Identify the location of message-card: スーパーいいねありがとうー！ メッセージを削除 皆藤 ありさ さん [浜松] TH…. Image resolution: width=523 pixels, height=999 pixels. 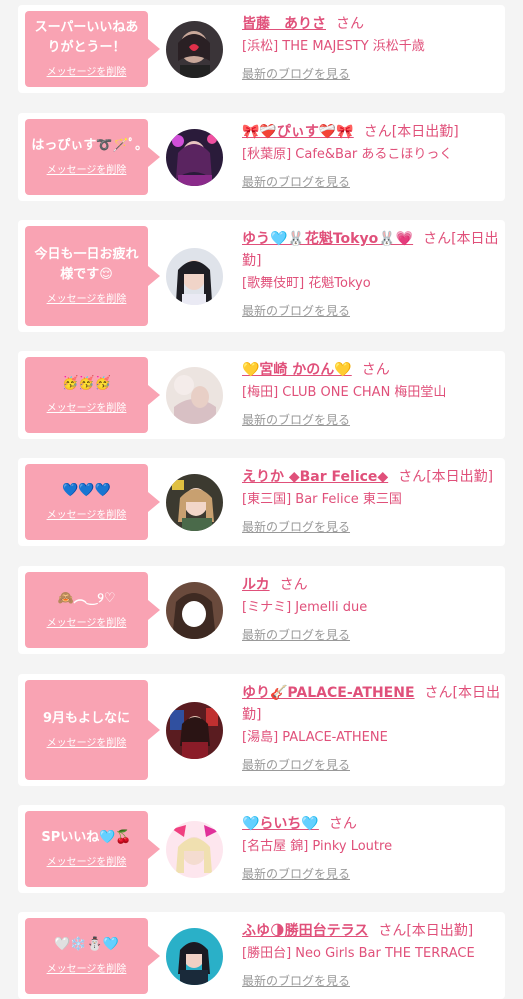
(261, 49).